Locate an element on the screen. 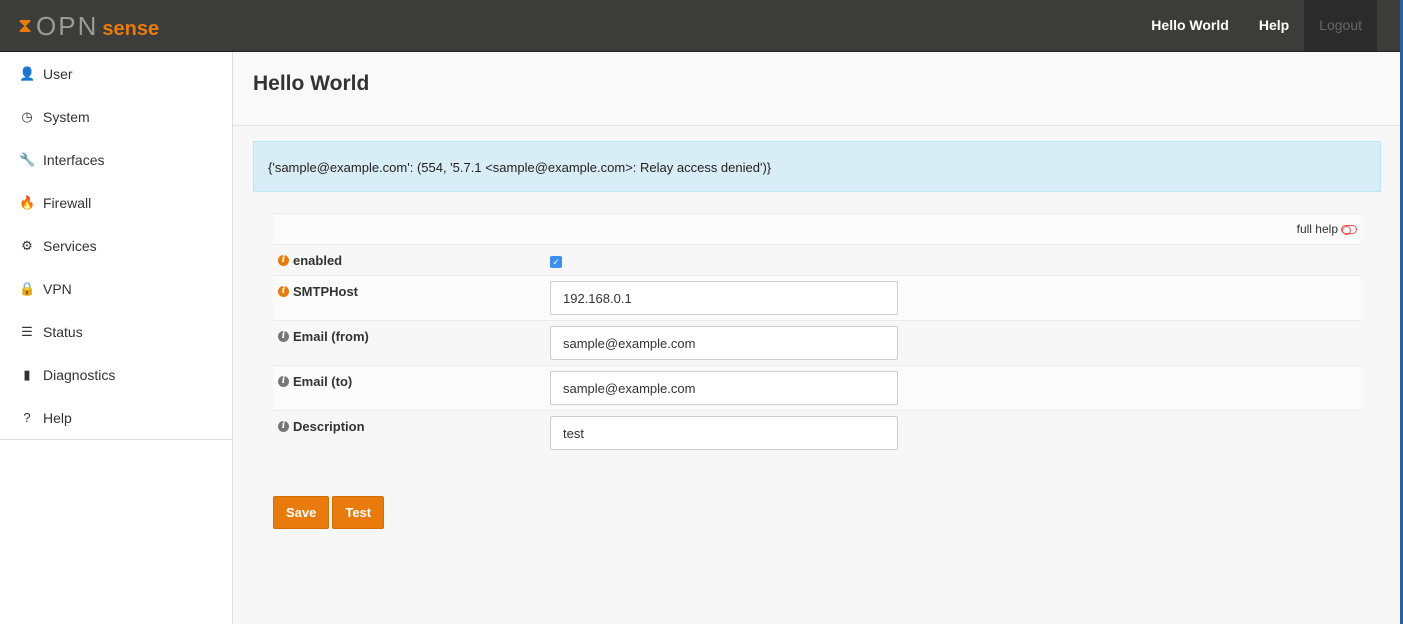 This screenshot has width=1403, height=624. field-description: i Description is located at coordinates (817, 432).